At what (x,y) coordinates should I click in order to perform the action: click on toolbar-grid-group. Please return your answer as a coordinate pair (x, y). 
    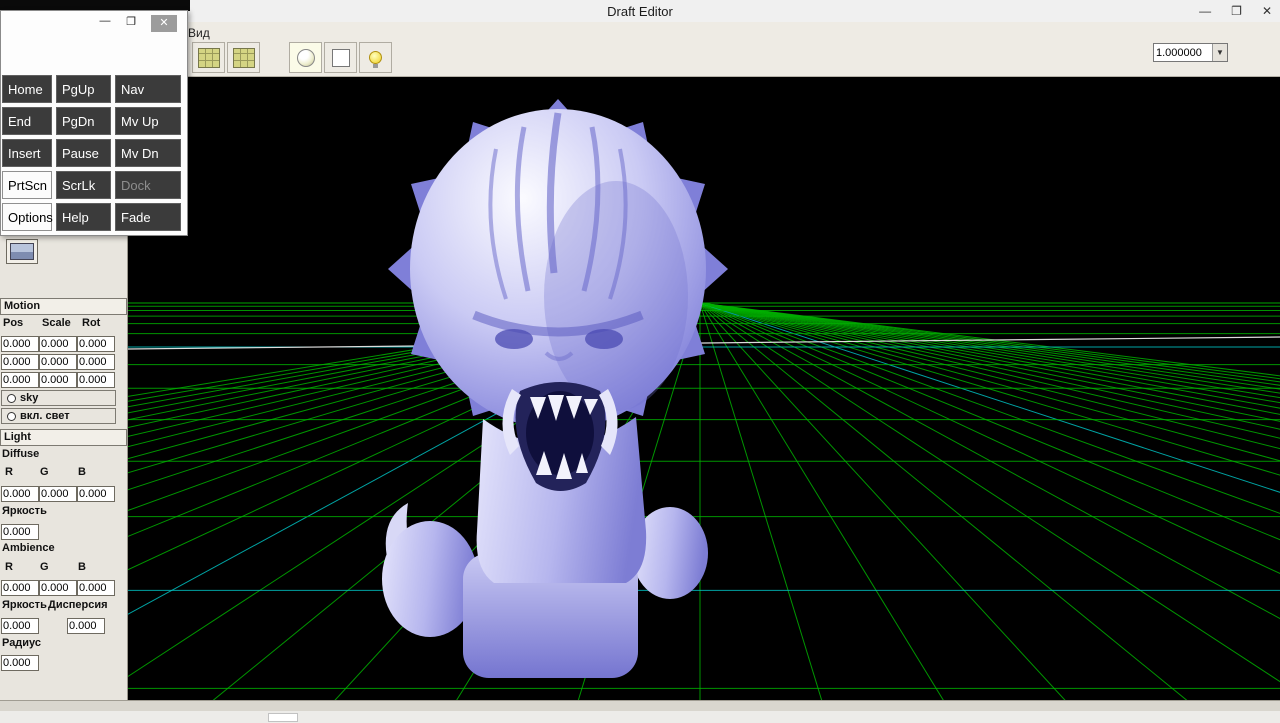
    Looking at the image, I should click on (226, 57).